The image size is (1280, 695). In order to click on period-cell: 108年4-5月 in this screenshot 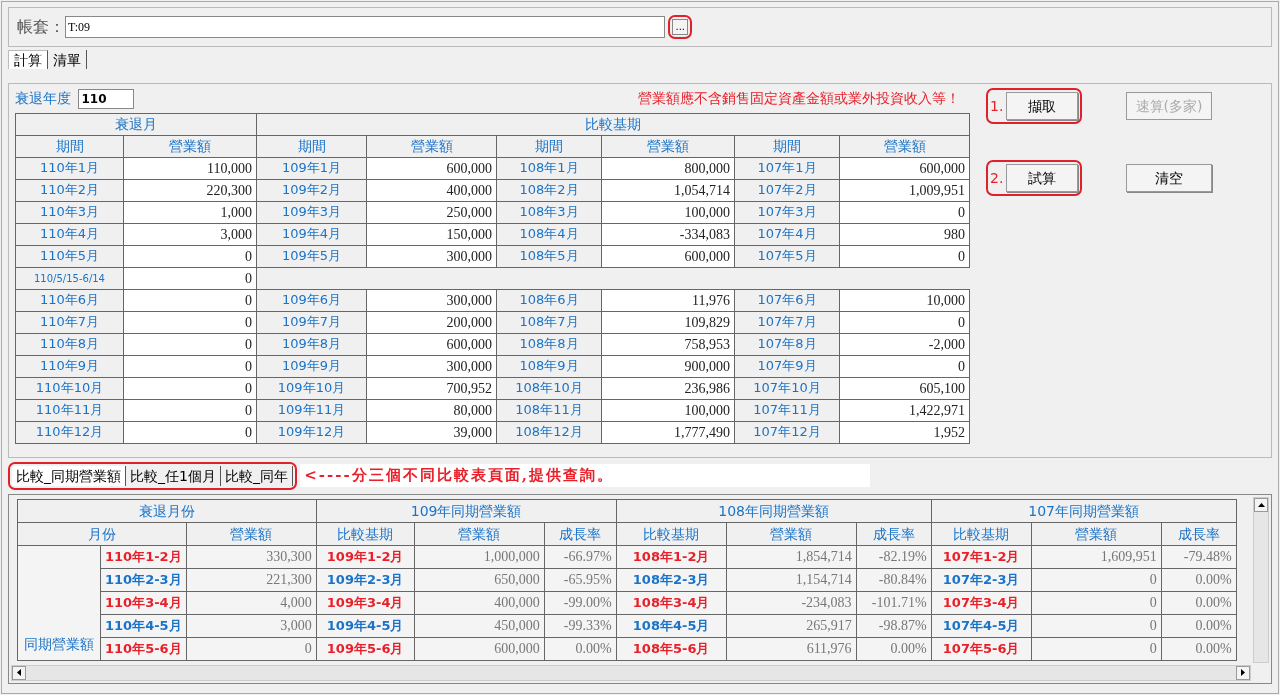, I will do `click(671, 625)`.